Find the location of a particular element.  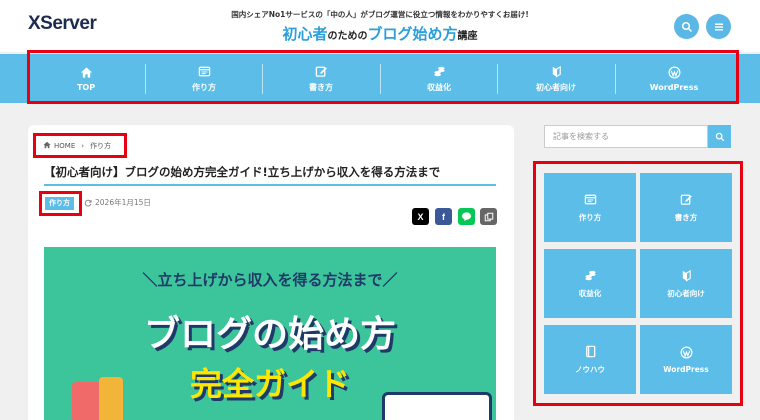

copy-icon is located at coordinates (488, 216).